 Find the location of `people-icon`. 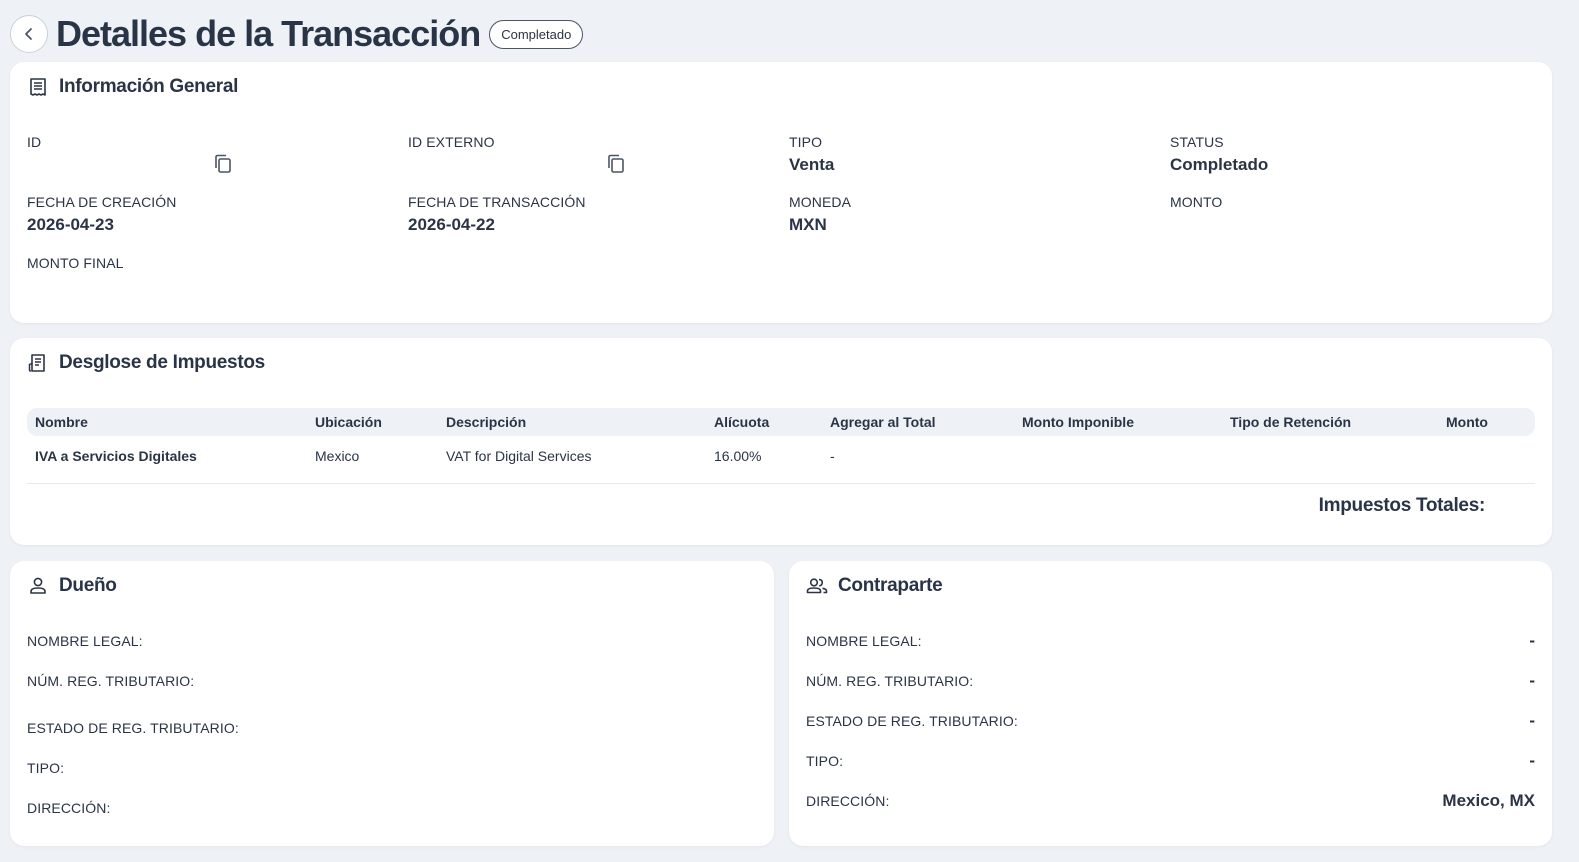

people-icon is located at coordinates (817, 586).